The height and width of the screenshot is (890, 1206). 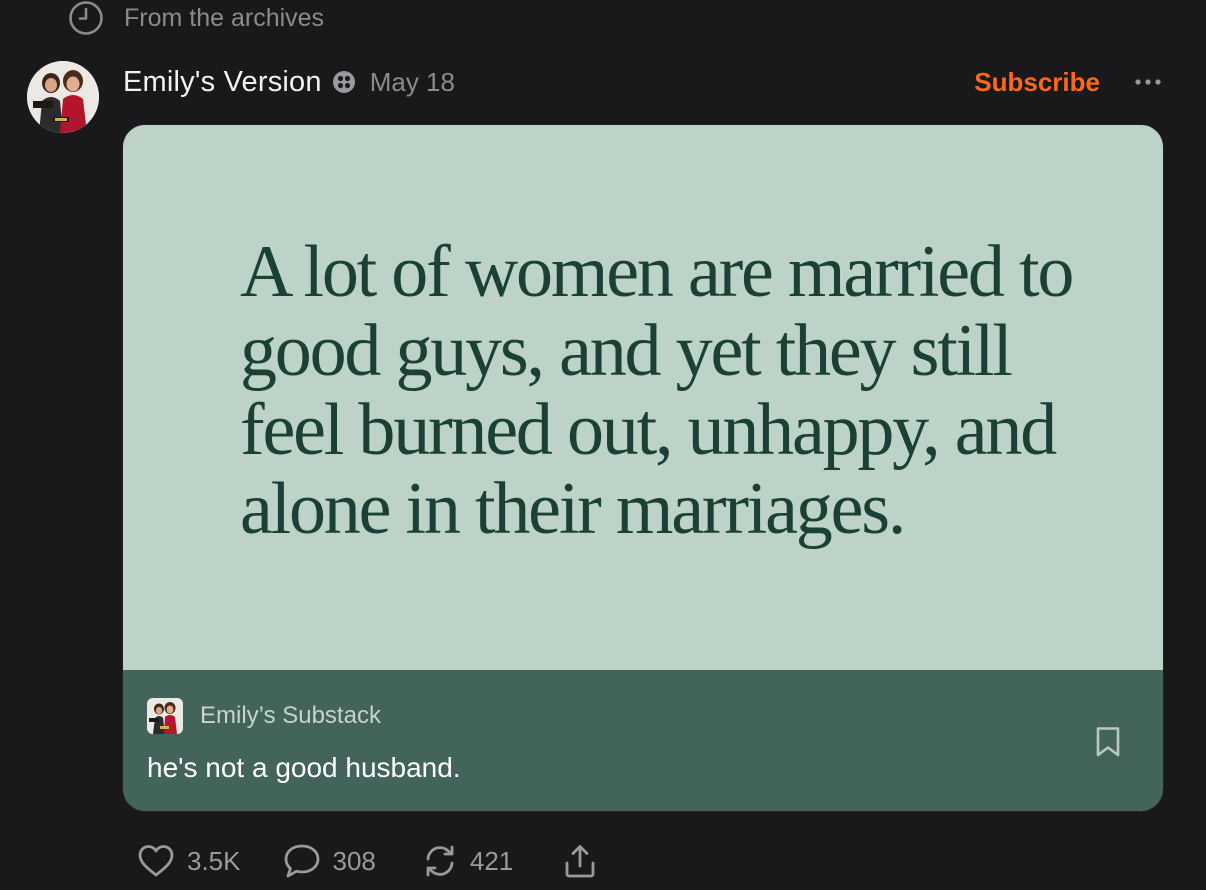 What do you see at coordinates (440, 861) in the screenshot?
I see `restack-icon` at bounding box center [440, 861].